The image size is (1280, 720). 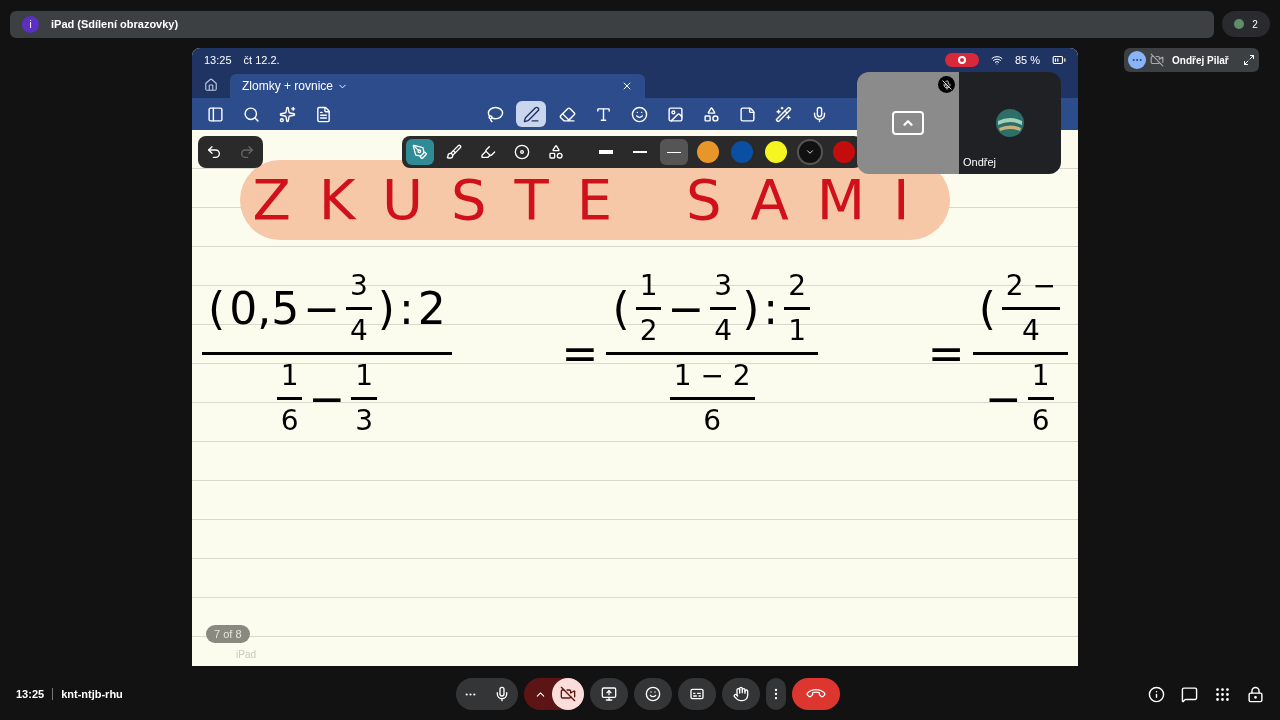 What do you see at coordinates (603, 114) in the screenshot?
I see `text-box-icon` at bounding box center [603, 114].